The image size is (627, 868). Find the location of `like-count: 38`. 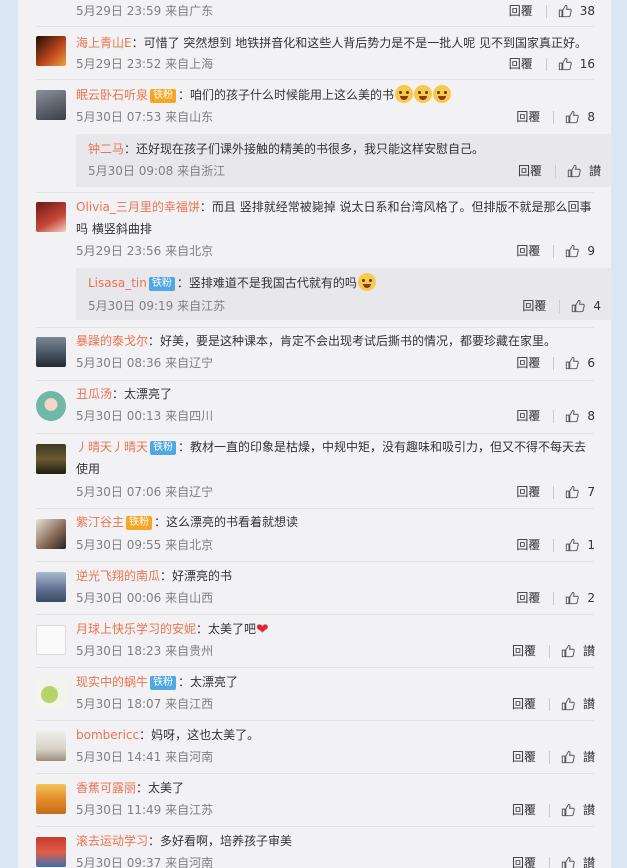

like-count: 38 is located at coordinates (587, 11).